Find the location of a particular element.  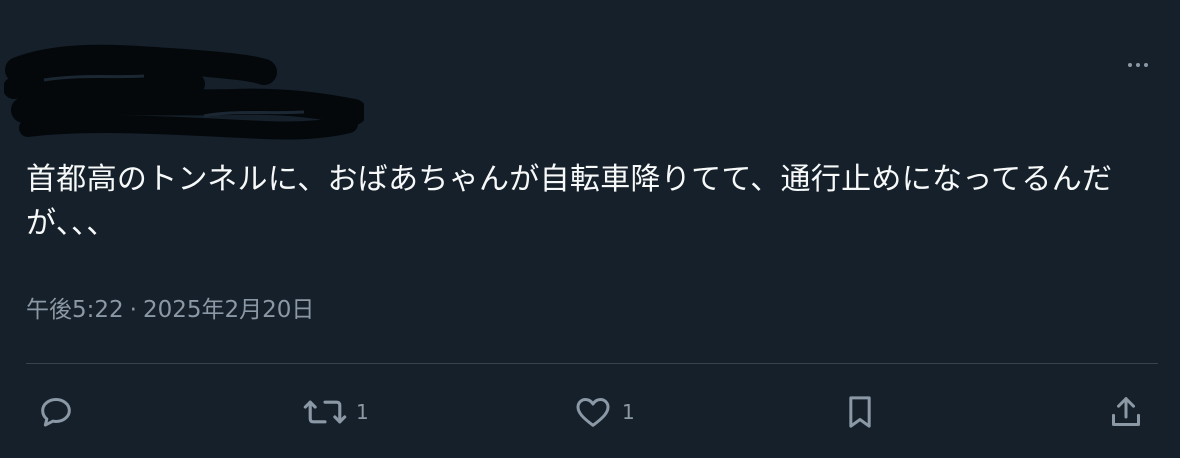

reply-icon is located at coordinates (56, 412).